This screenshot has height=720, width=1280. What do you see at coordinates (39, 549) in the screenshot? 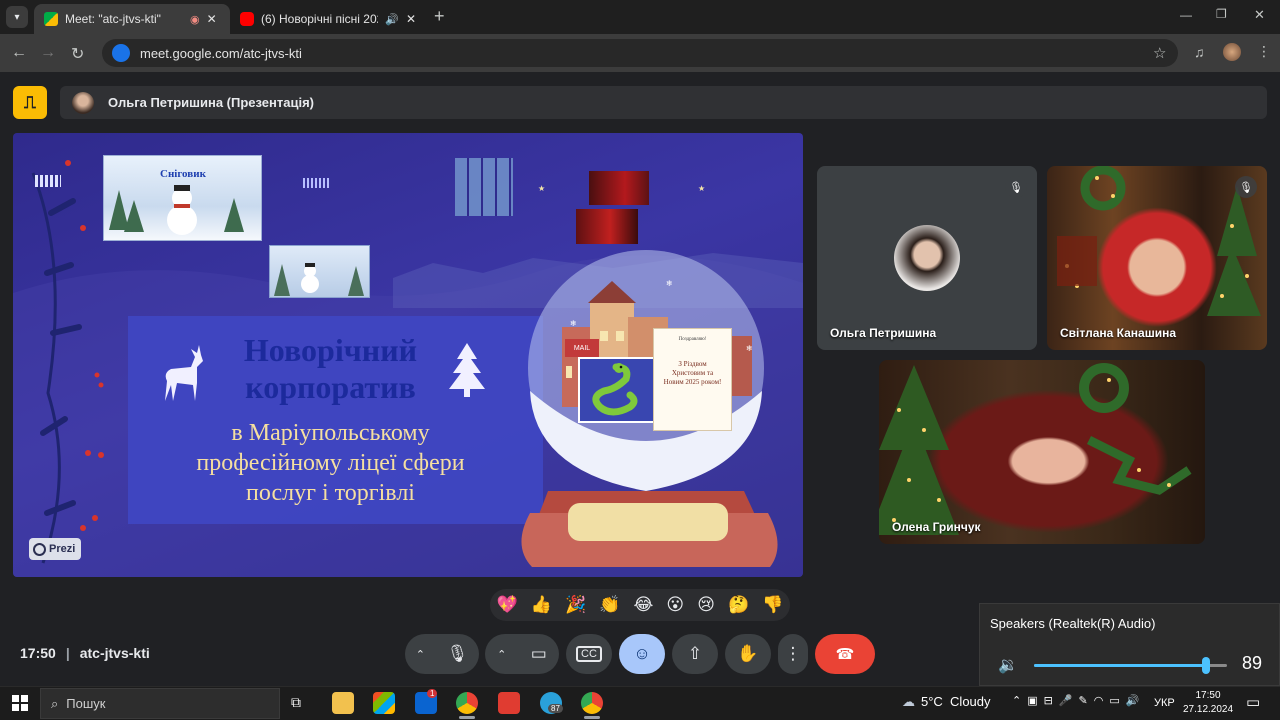
I see `prezi-logo-icon` at bounding box center [39, 549].